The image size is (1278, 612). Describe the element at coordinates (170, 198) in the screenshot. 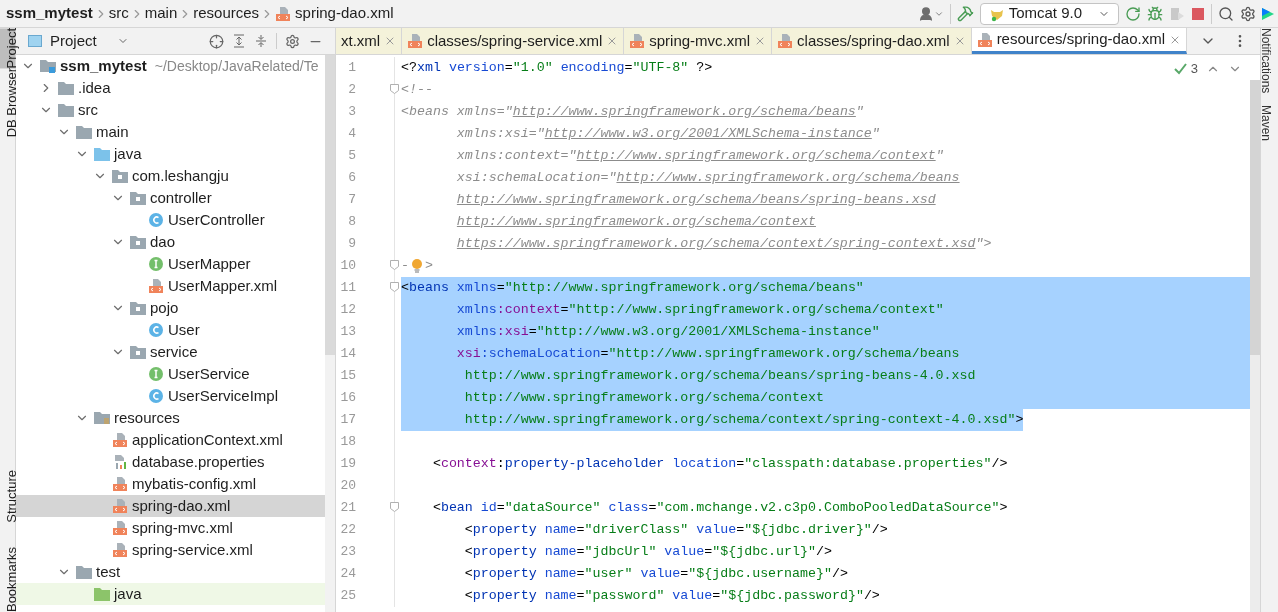

I see `tree-item: controller` at that location.